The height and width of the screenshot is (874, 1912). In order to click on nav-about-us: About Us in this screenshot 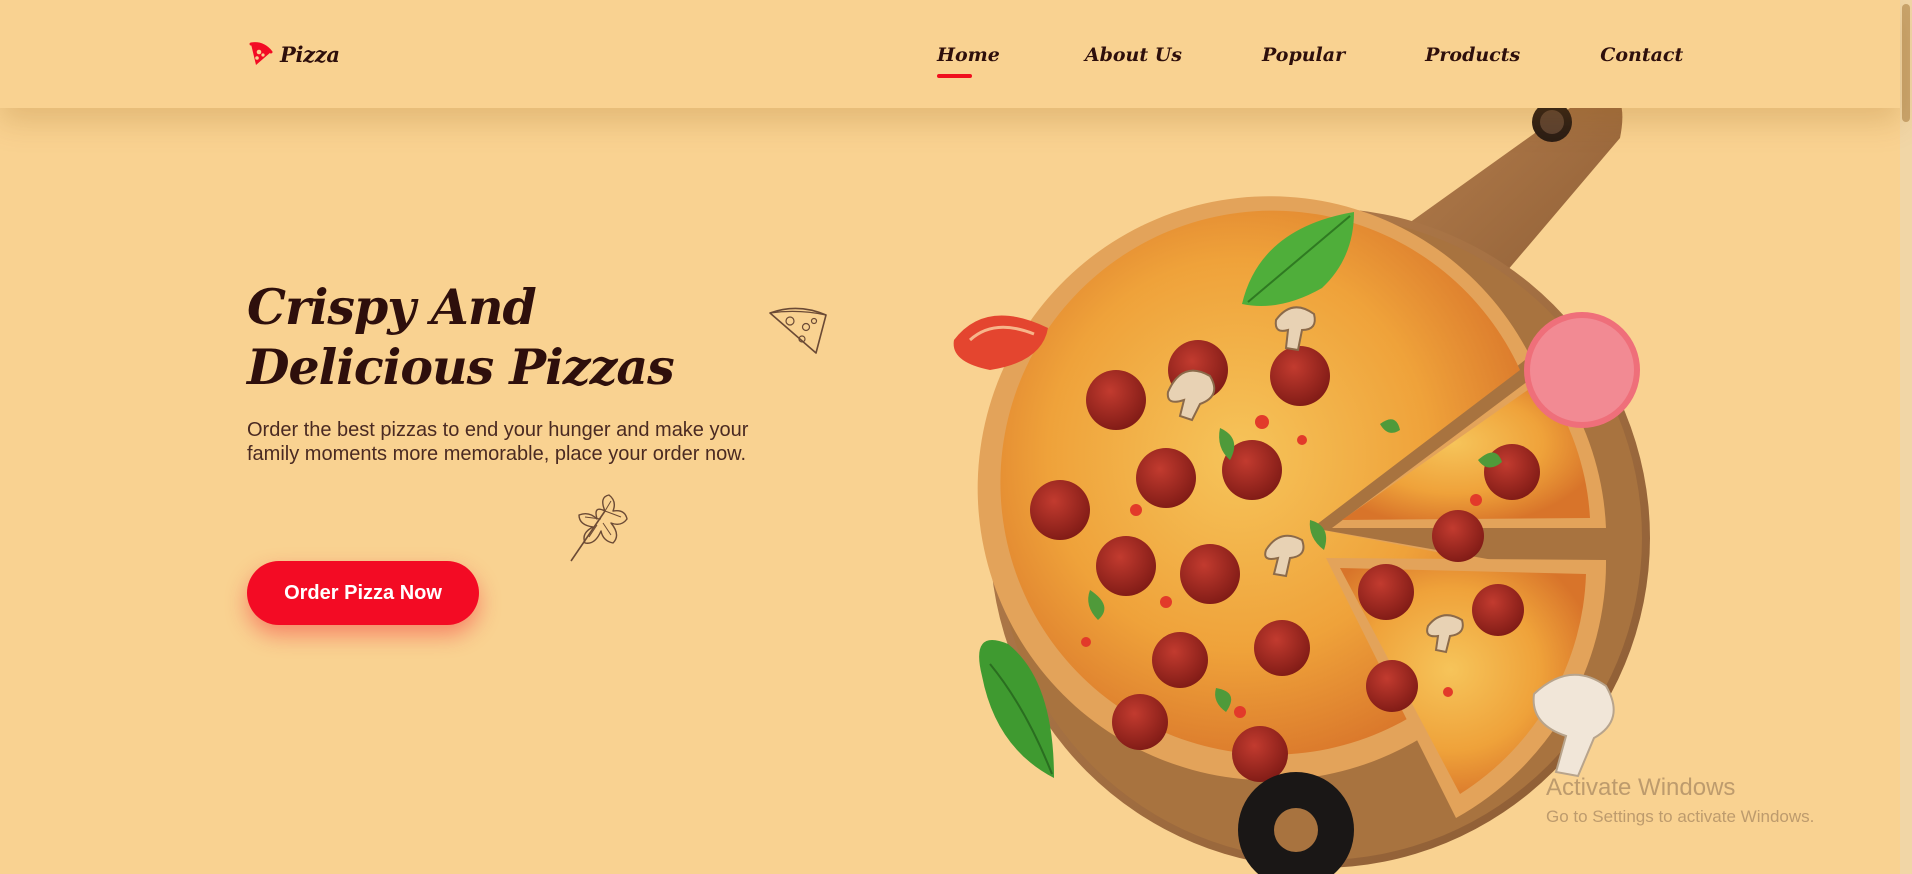, I will do `click(1133, 55)`.